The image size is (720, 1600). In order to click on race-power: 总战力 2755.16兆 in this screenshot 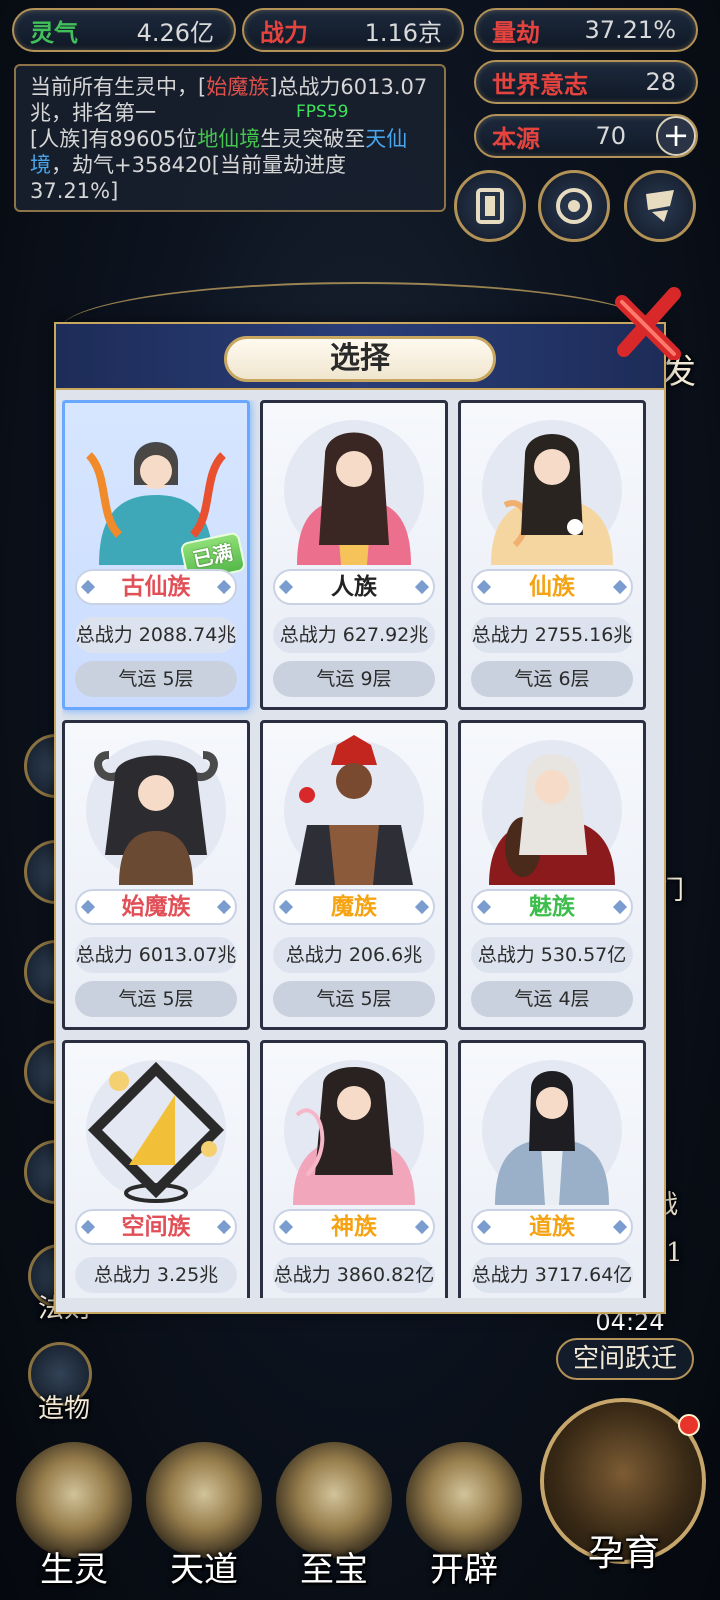, I will do `click(552, 635)`.